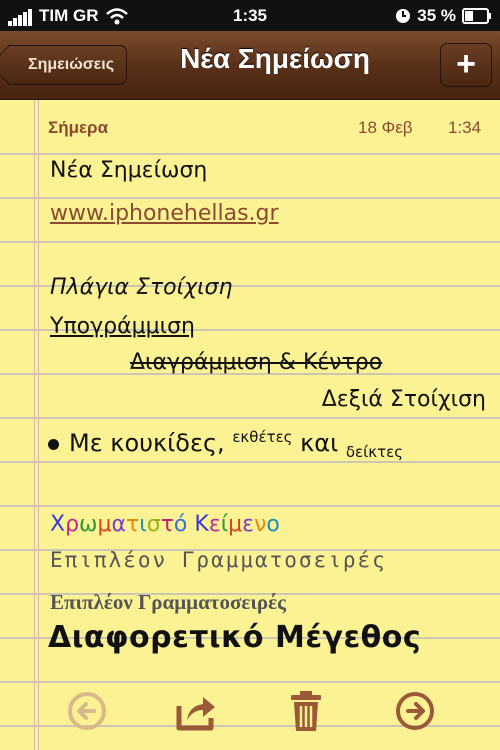 This screenshot has width=500, height=750. Describe the element at coordinates (466, 65) in the screenshot. I see `add-note-button: +` at that location.